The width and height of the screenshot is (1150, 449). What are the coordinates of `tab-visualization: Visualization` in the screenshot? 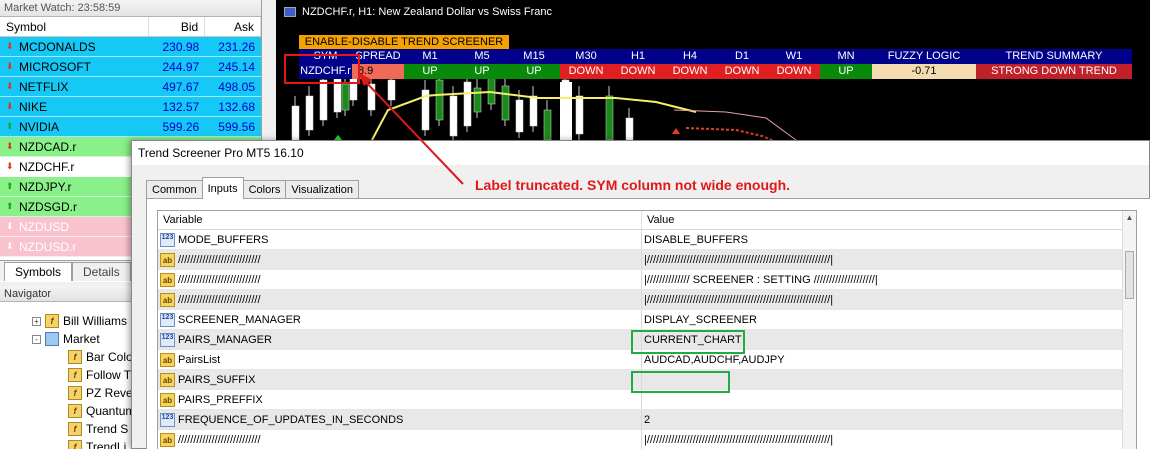 It's located at (322, 189).